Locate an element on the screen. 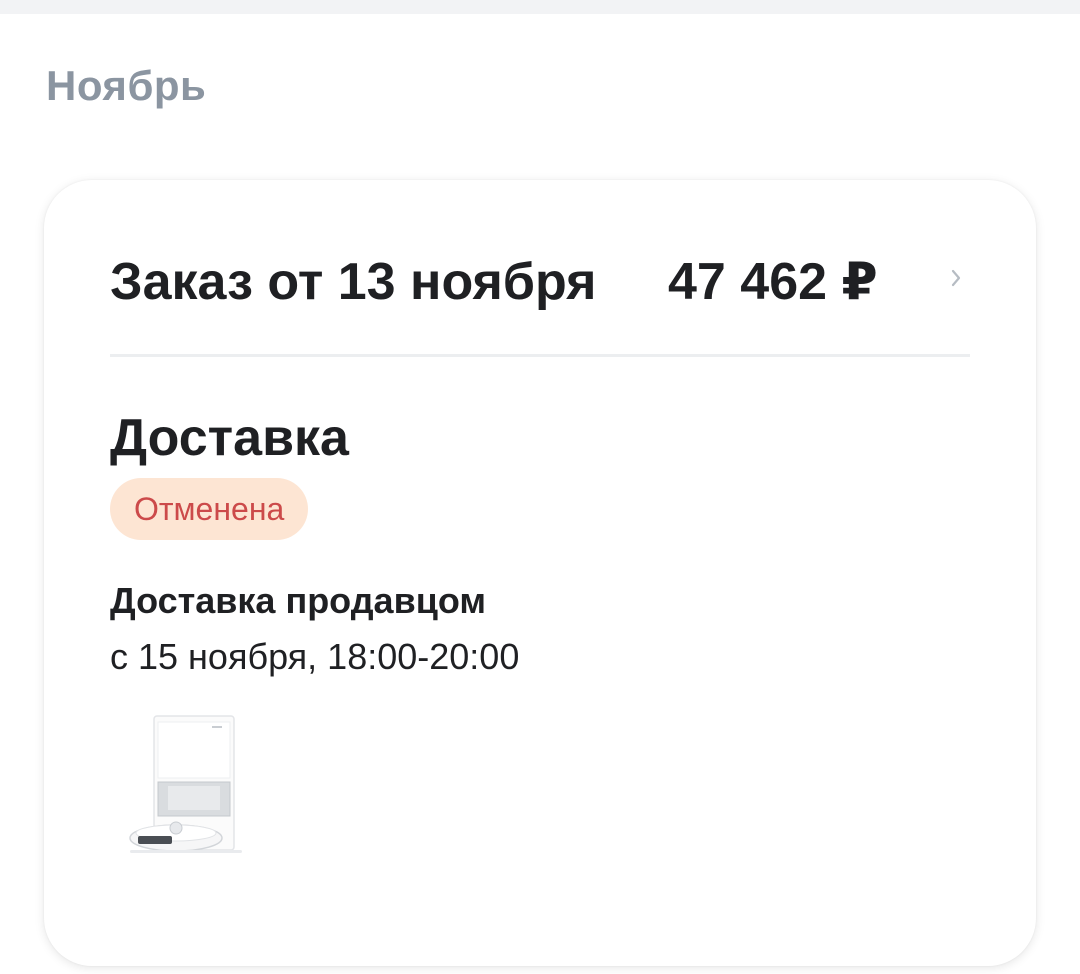 This screenshot has width=1080, height=974. order-header: Заказ от 13 ноября 47 462 ₽ is located at coordinates (540, 282).